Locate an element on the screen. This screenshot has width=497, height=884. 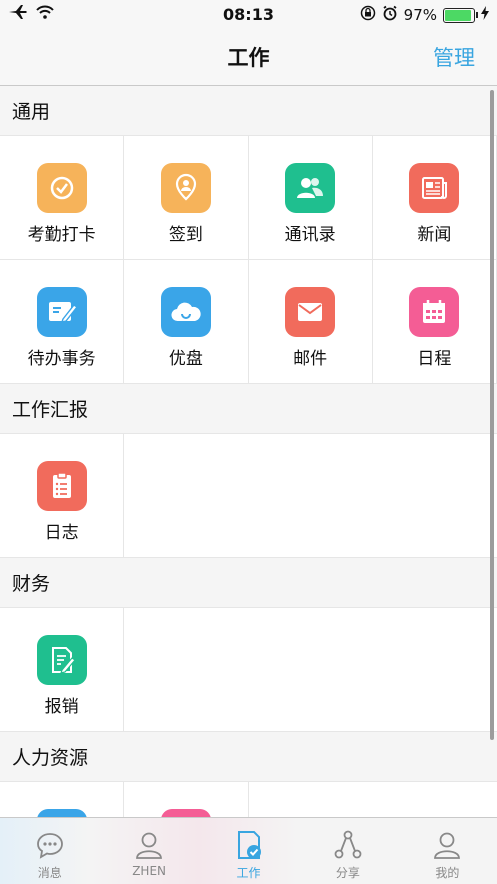
app-label: 通讯录 is located at coordinates (310, 232).